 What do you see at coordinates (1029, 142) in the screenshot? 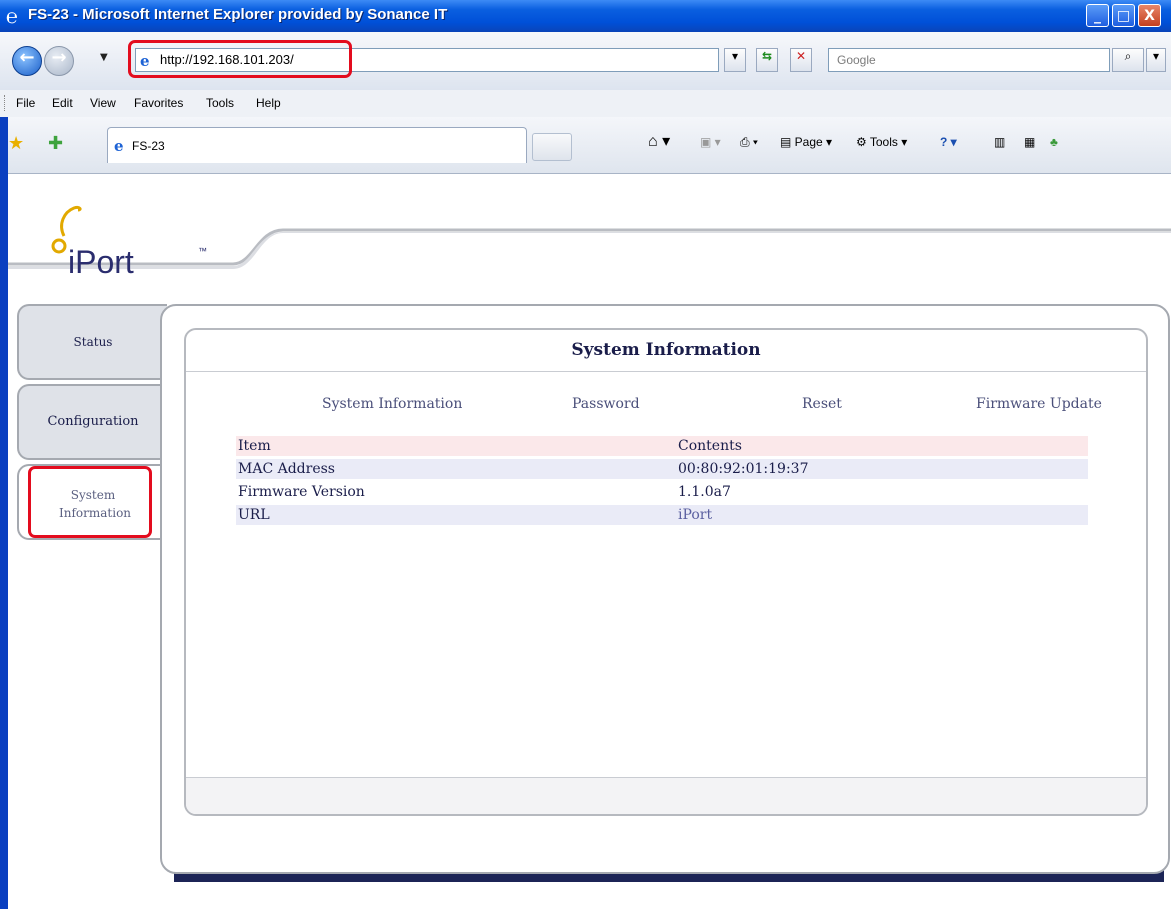
I see `messenger-icon: ▦` at bounding box center [1029, 142].